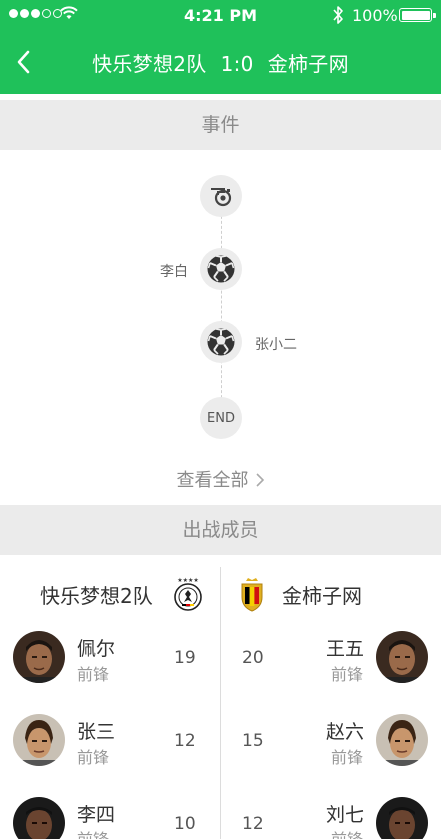 The image size is (441, 839). Describe the element at coordinates (375, 15) in the screenshot. I see `battery-percent: 100%` at that location.